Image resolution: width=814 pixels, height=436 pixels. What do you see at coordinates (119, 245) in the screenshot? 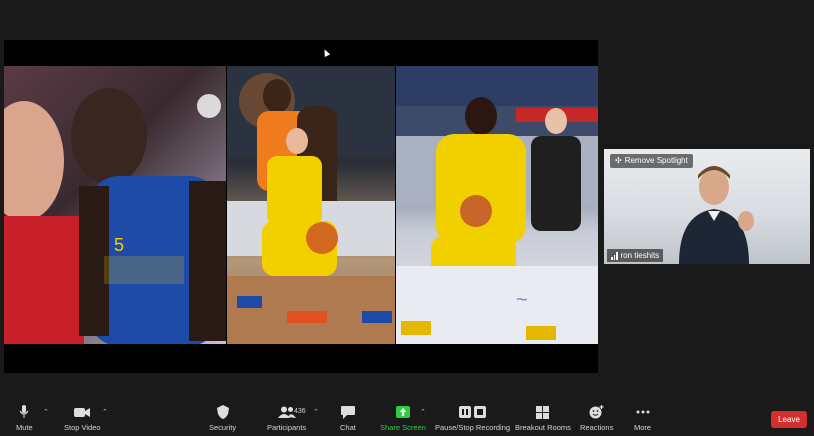
I see `svg-text: 5` at bounding box center [119, 245].